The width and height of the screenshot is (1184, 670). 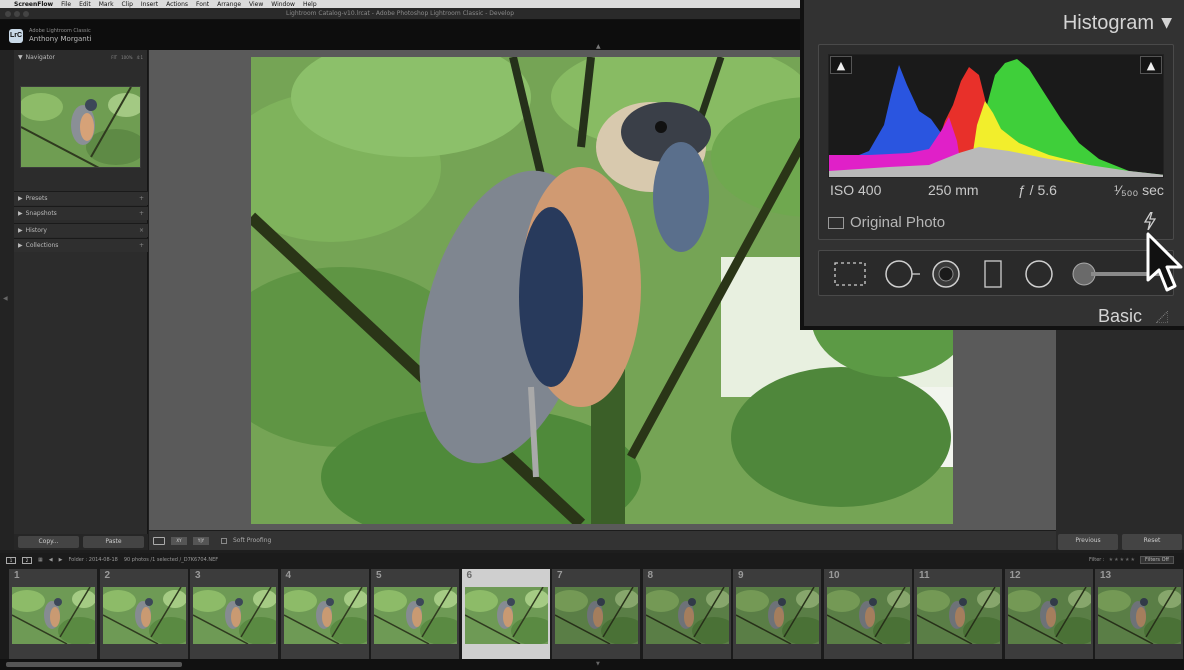 I want to click on menu-item-help: Help, so click(x=310, y=4).